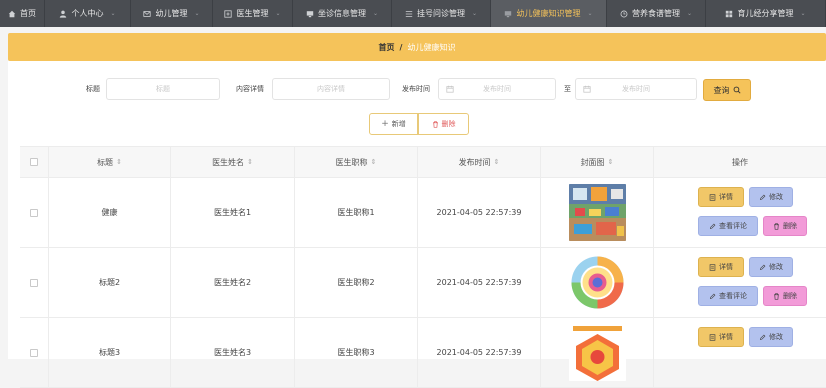  What do you see at coordinates (163, 89) in the screenshot?
I see `title-input: 标题` at bounding box center [163, 89].